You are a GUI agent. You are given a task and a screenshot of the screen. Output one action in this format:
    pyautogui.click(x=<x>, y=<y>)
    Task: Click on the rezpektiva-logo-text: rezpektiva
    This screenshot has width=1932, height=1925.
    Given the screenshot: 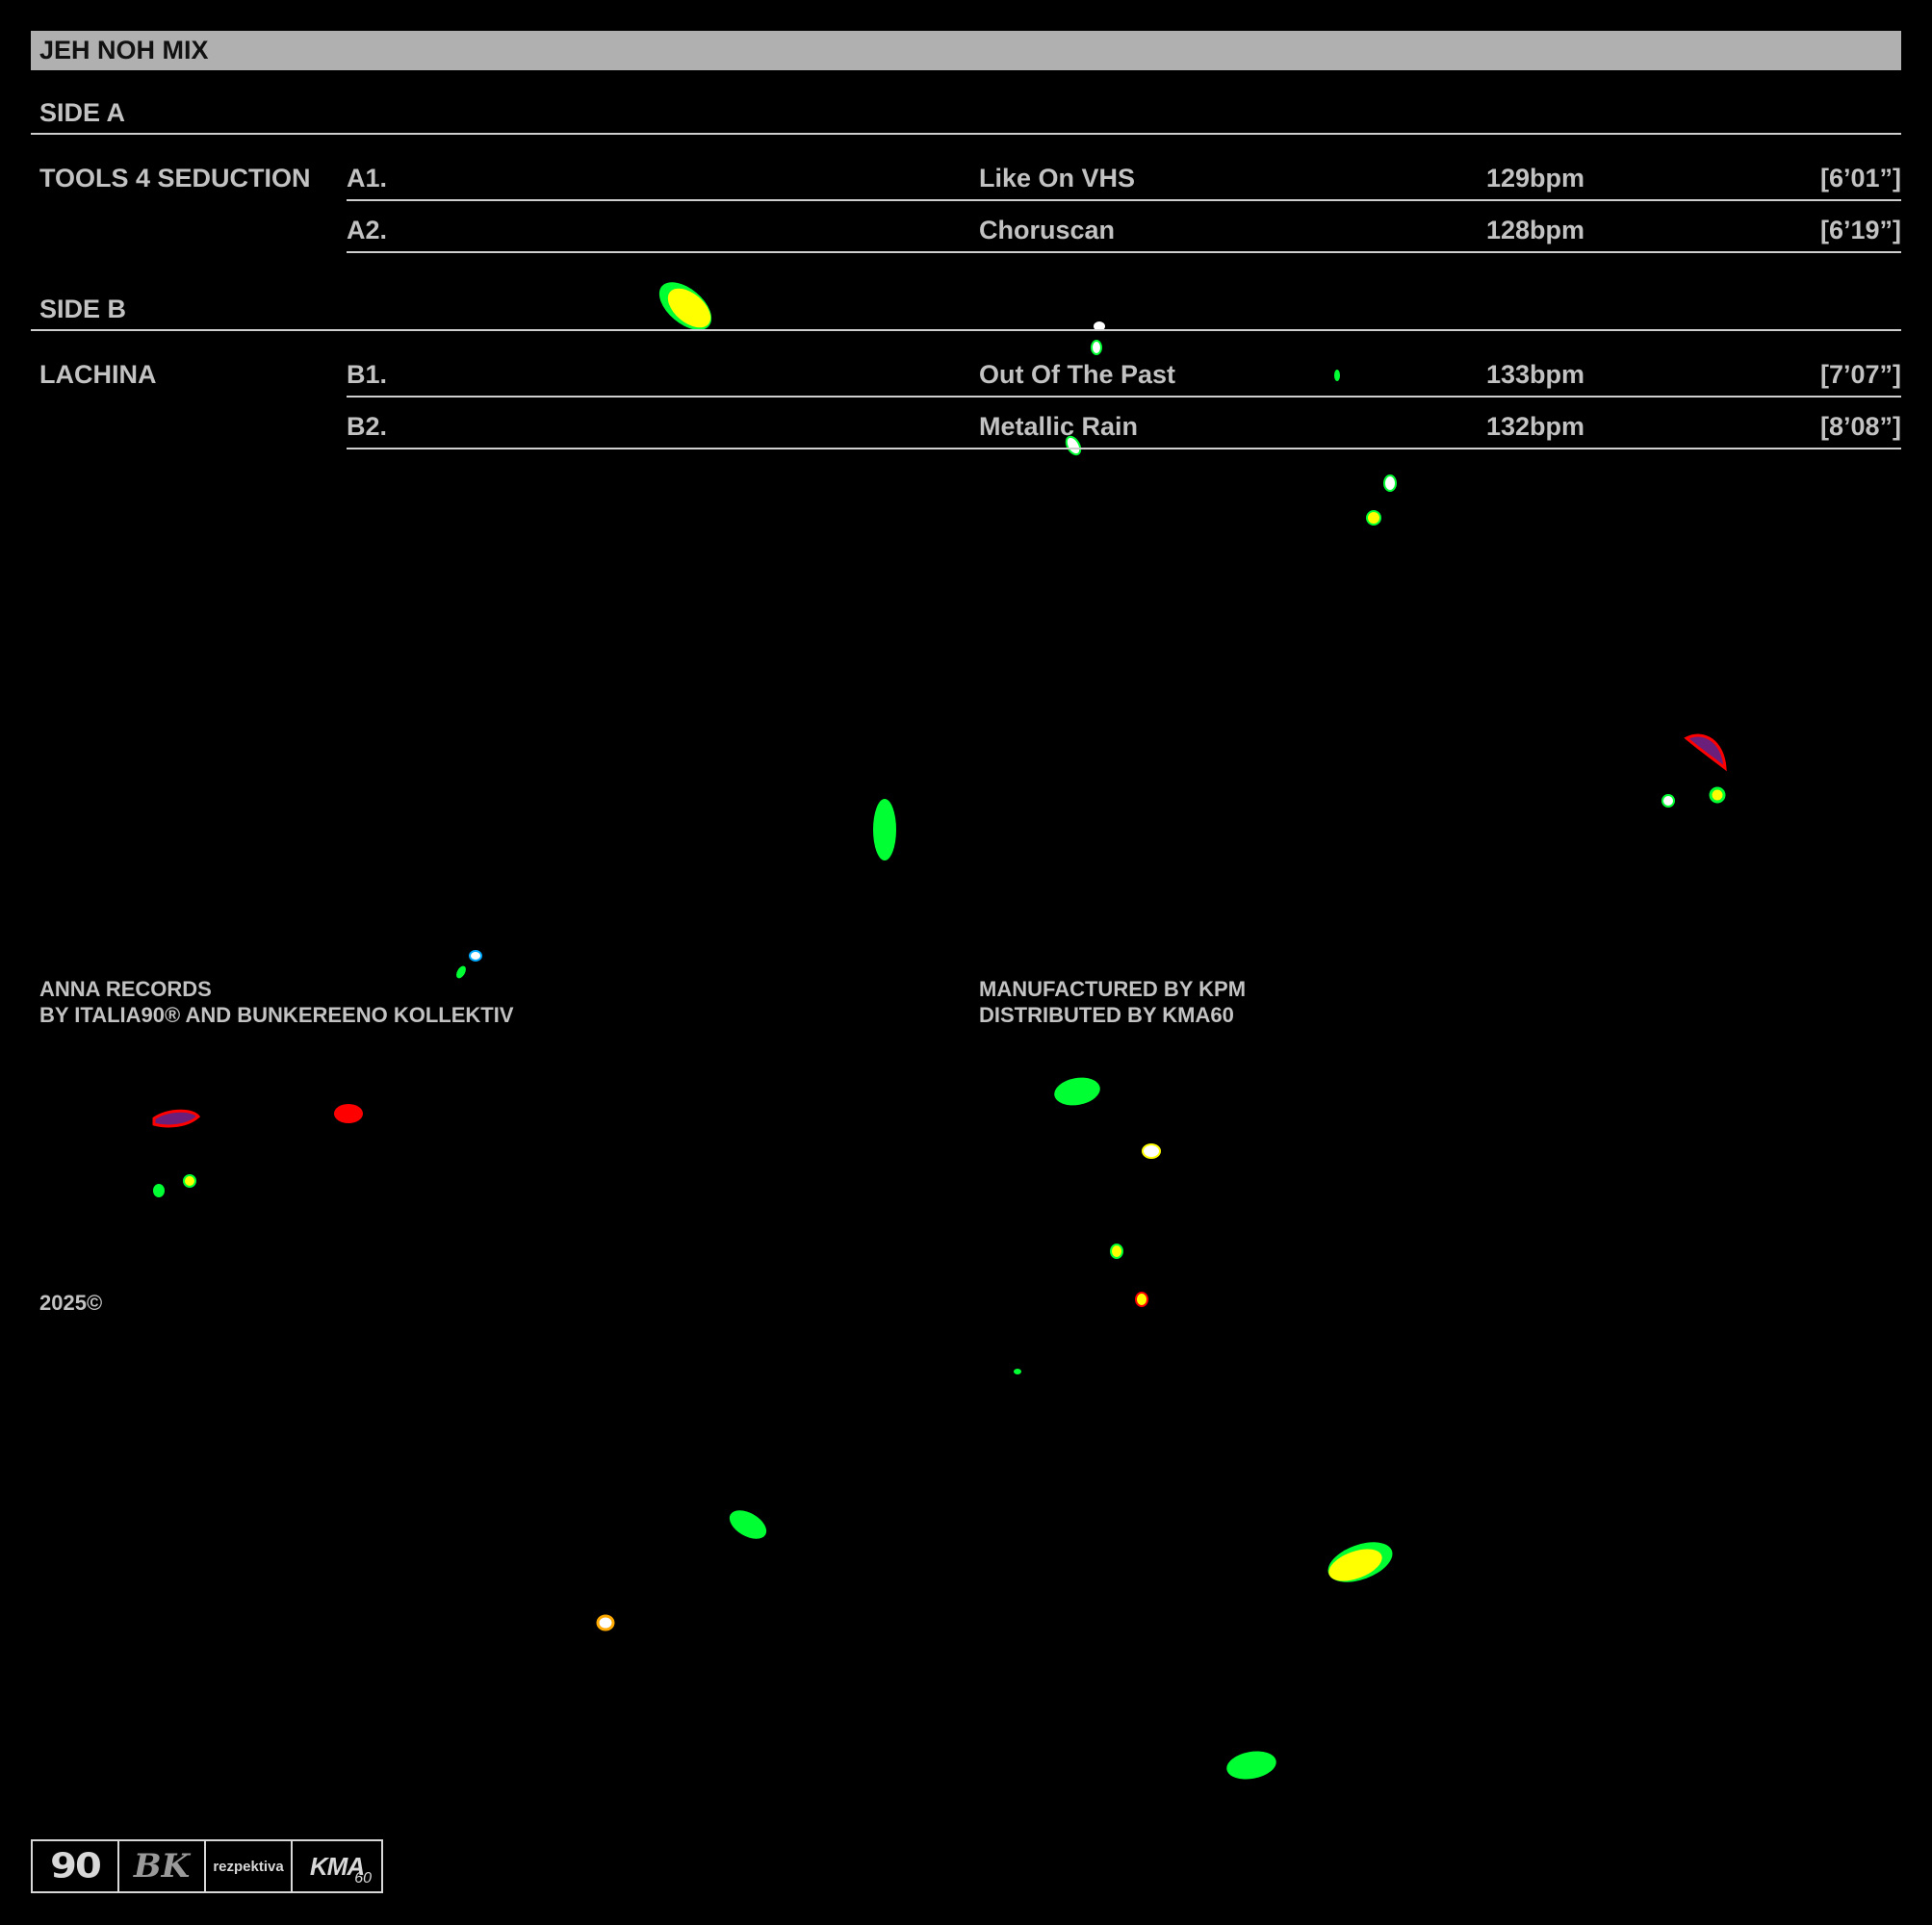 What is the action you would take?
    pyautogui.click(x=249, y=1866)
    